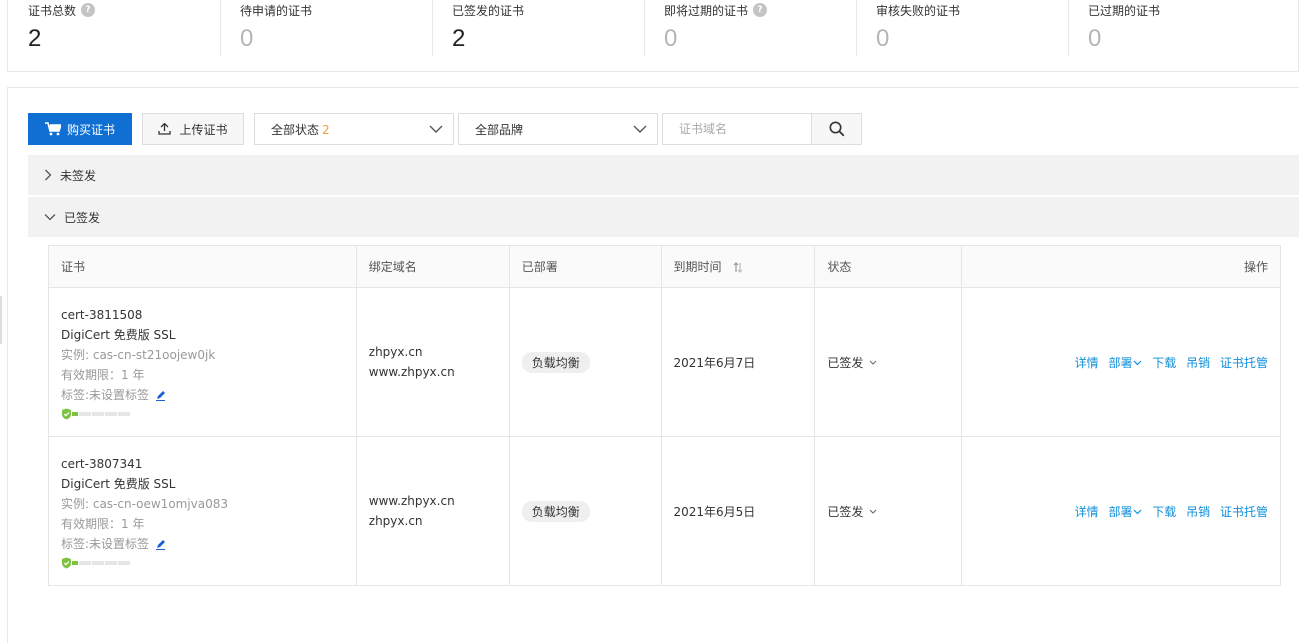 The width and height of the screenshot is (1299, 643). Describe the element at coordinates (102, 314) in the screenshot. I see `cert-id: cert-3811508` at that location.